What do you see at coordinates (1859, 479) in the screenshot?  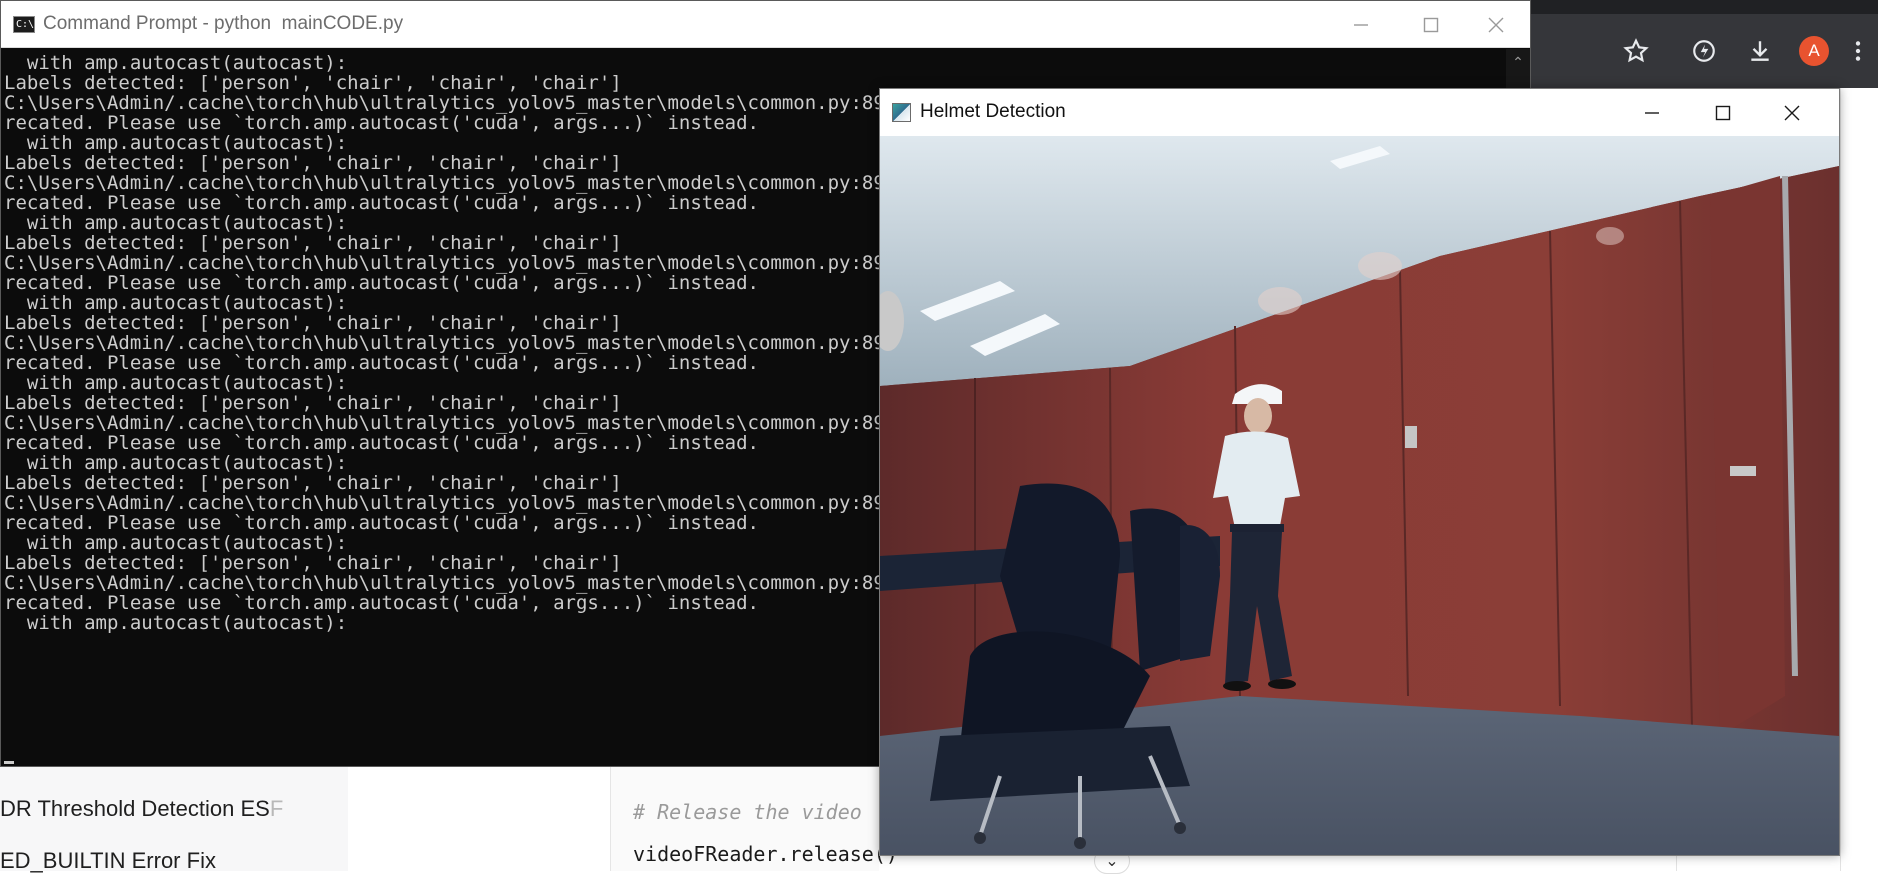 I see `browser-page-edge` at bounding box center [1859, 479].